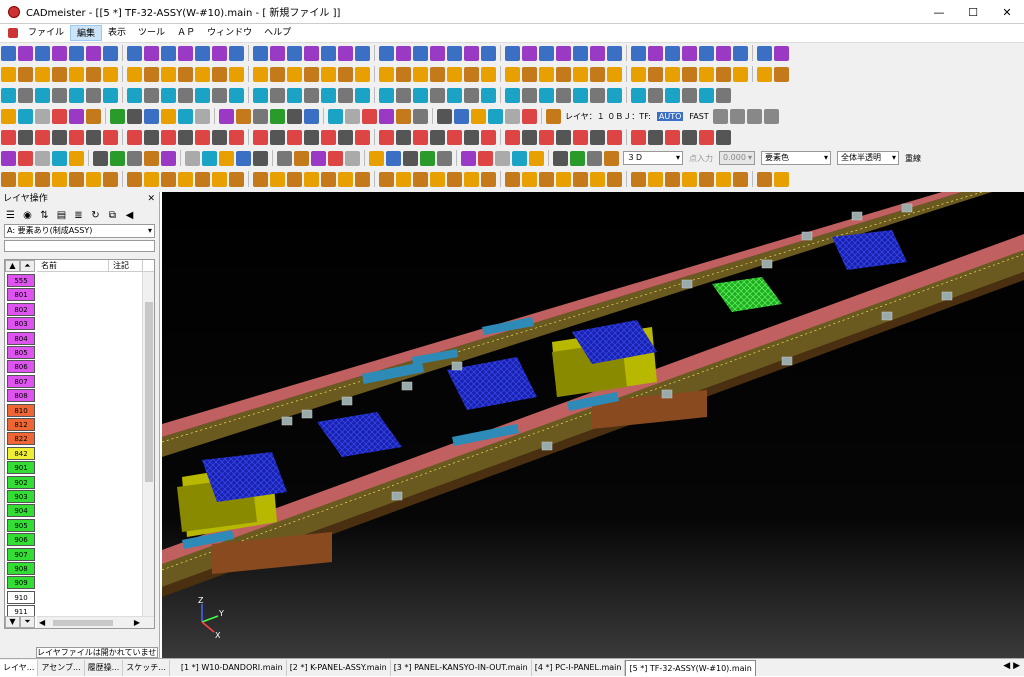 The height and width of the screenshot is (677, 1024). I want to click on doc-tab-4: [4 *] PC-I-PANEL.main, so click(579, 667).